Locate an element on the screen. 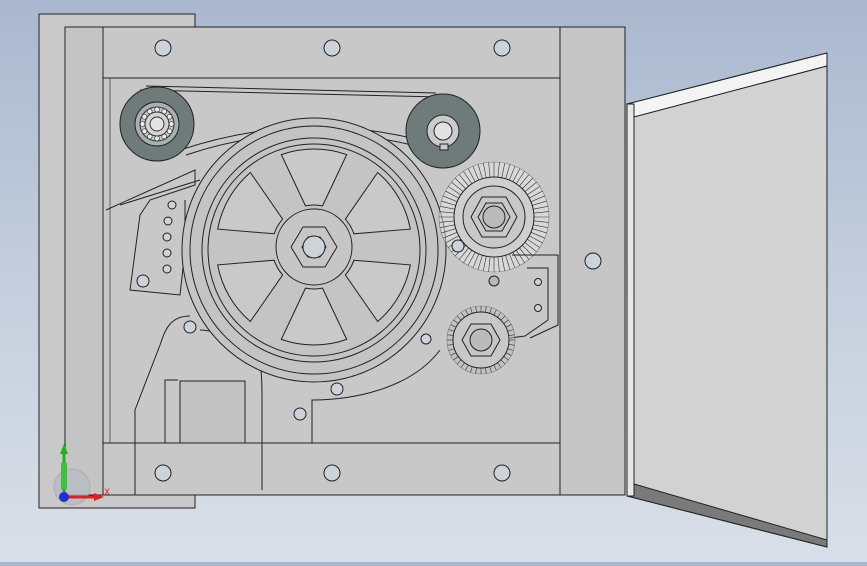  drive-pulley is located at coordinates (443, 131).